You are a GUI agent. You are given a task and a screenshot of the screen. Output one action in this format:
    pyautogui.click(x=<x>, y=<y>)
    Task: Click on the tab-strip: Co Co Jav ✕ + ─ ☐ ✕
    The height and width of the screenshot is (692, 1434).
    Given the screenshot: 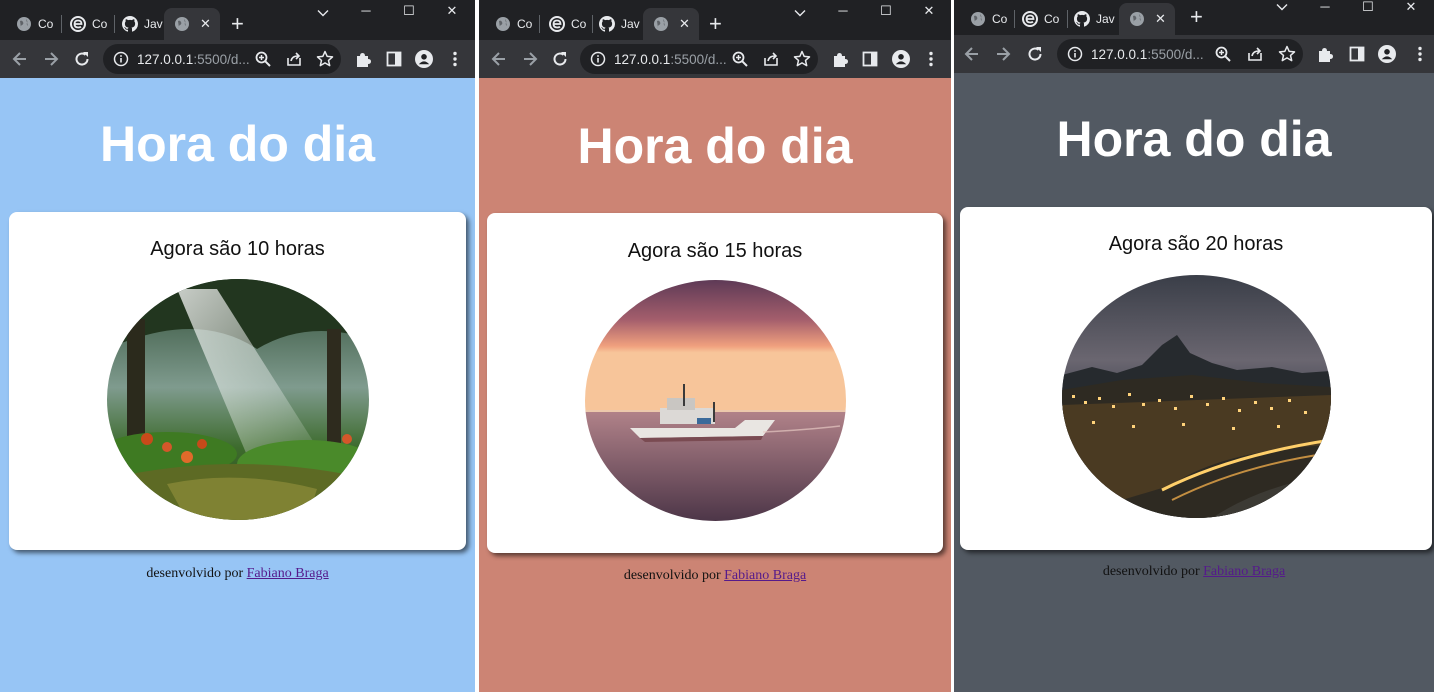 What is the action you would take?
    pyautogui.click(x=1194, y=17)
    